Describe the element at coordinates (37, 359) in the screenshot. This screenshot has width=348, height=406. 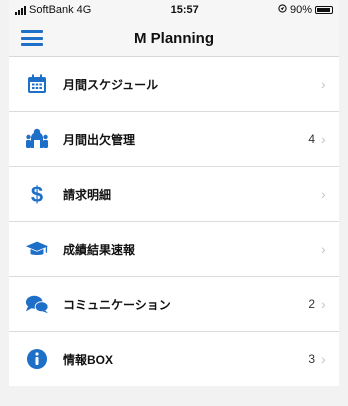
I see `info-icon` at that location.